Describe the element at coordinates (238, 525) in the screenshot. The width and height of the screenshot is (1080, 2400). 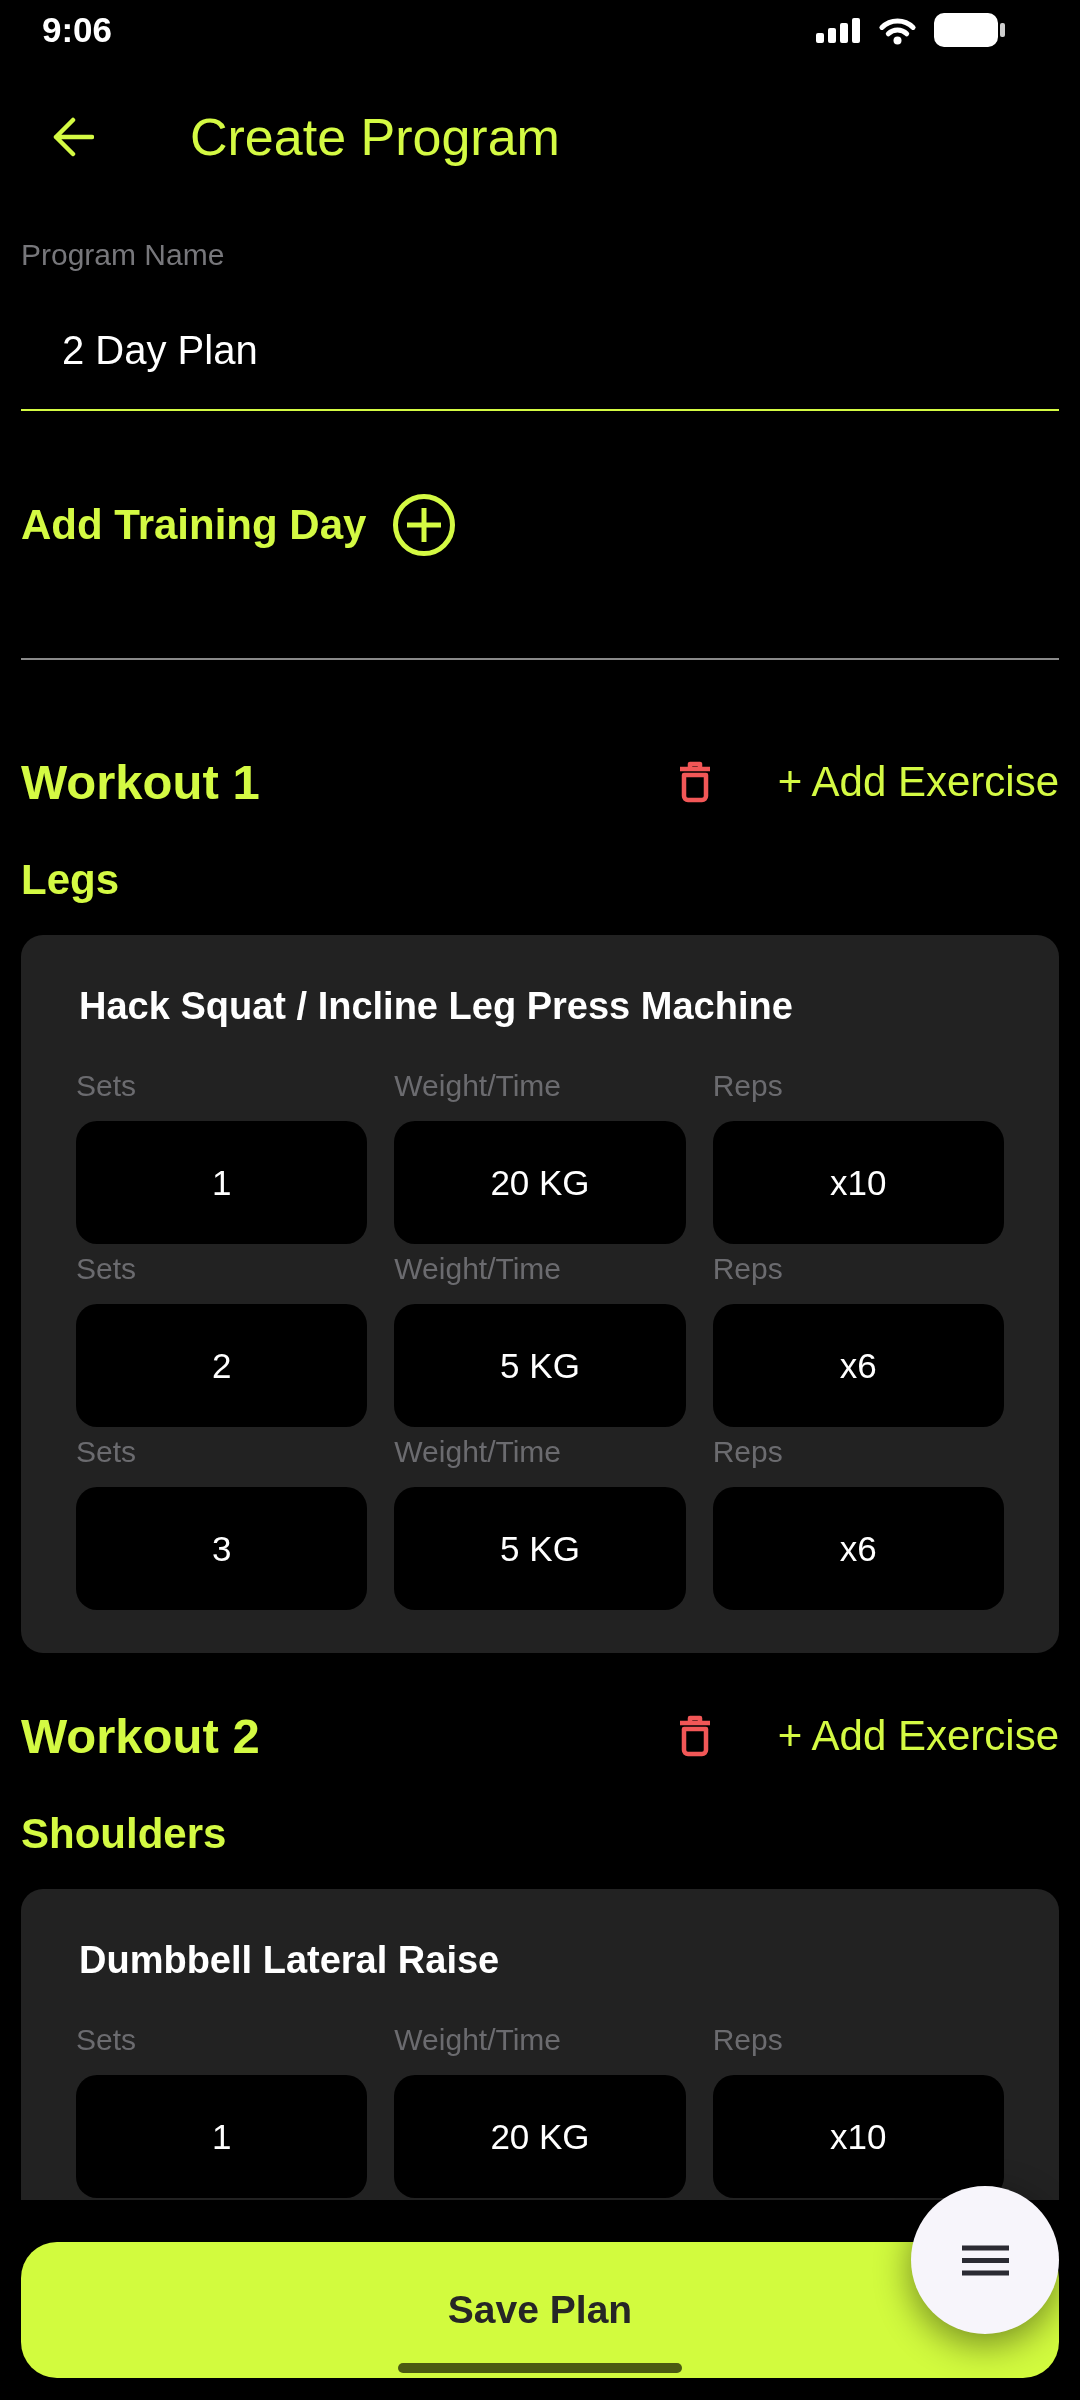
I see `add-training-day-button: Add Training Day` at that location.